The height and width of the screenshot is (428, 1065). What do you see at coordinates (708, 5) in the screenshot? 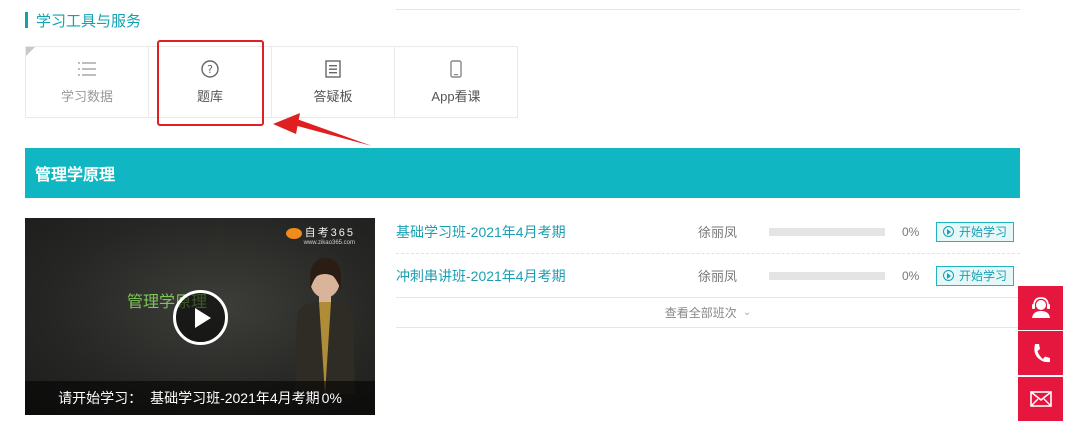
I see `top-divider` at bounding box center [708, 5].